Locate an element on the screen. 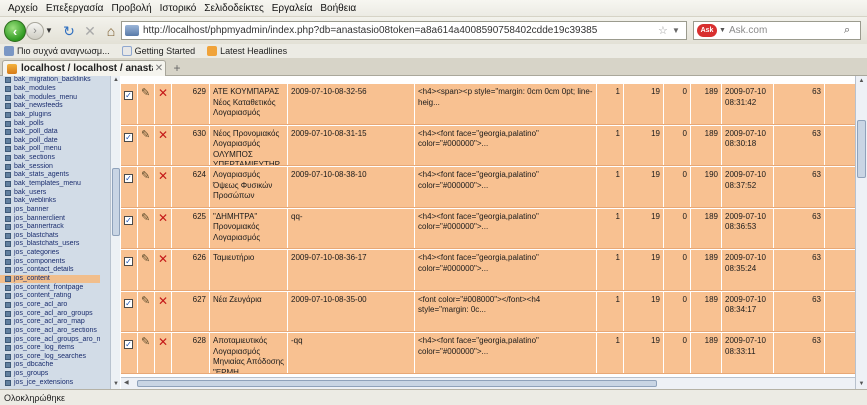  sidebar-table-label: bak_migration_backlinks is located at coordinates (52, 80).